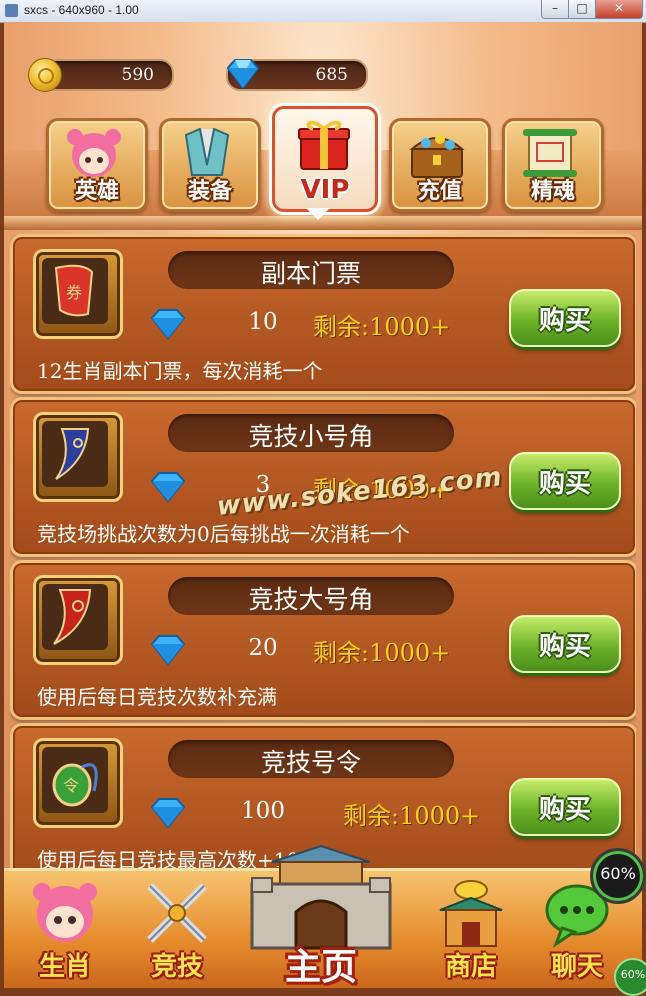 This screenshot has width=646, height=996. Describe the element at coordinates (321, 897) in the screenshot. I see `castle-gate-icon` at that location.